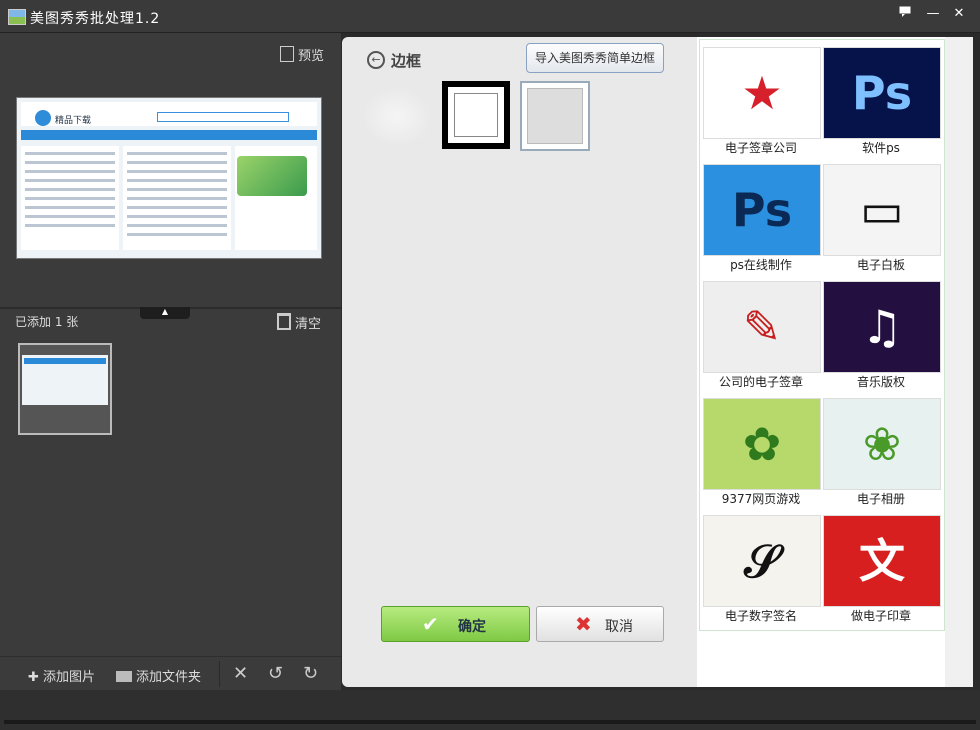  I want to click on site-search-box, so click(223, 117).